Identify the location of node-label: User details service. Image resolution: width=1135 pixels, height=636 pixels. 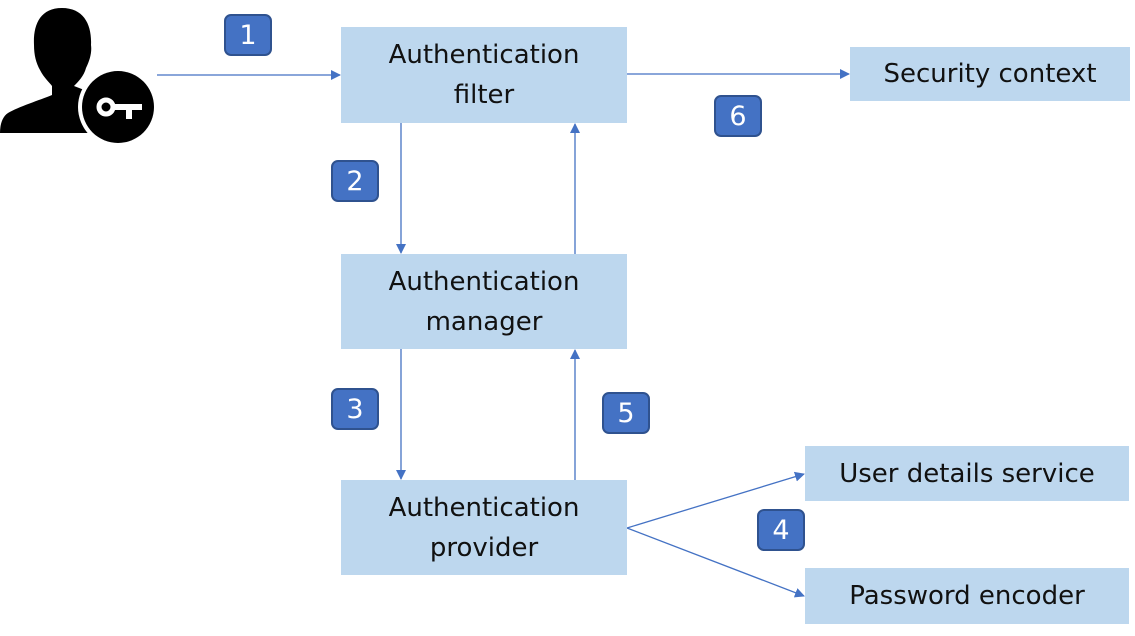
(967, 473).